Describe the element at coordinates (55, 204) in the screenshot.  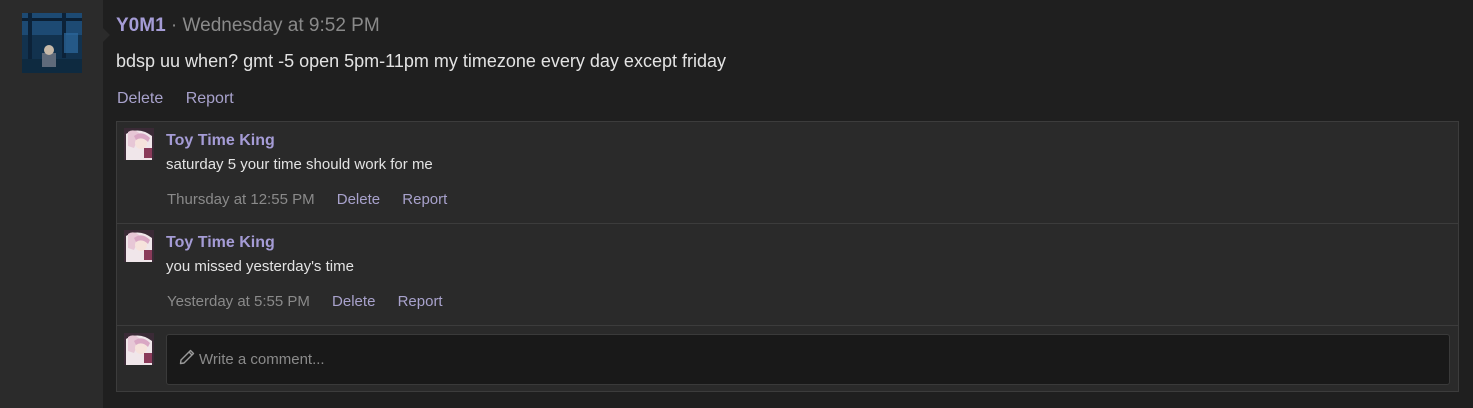
I see `post-avatar-column` at that location.